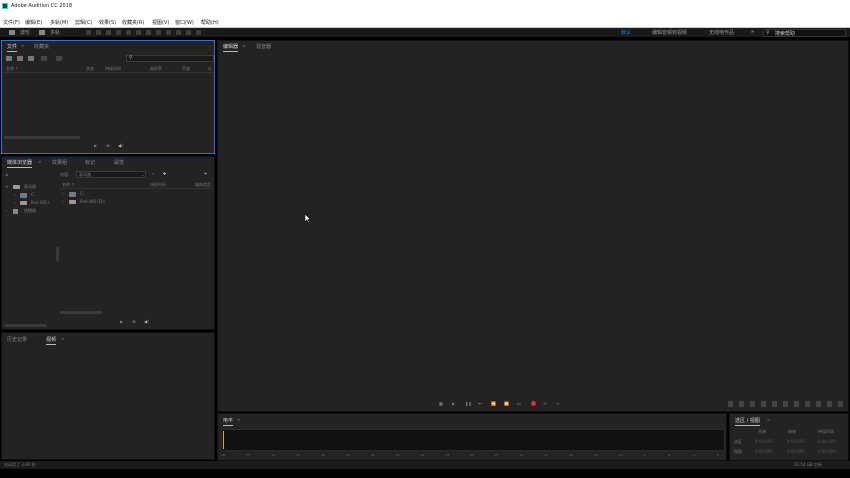 This screenshot has width=850, height=478. I want to click on view-duration-value: 0:00.000, so click(827, 451).